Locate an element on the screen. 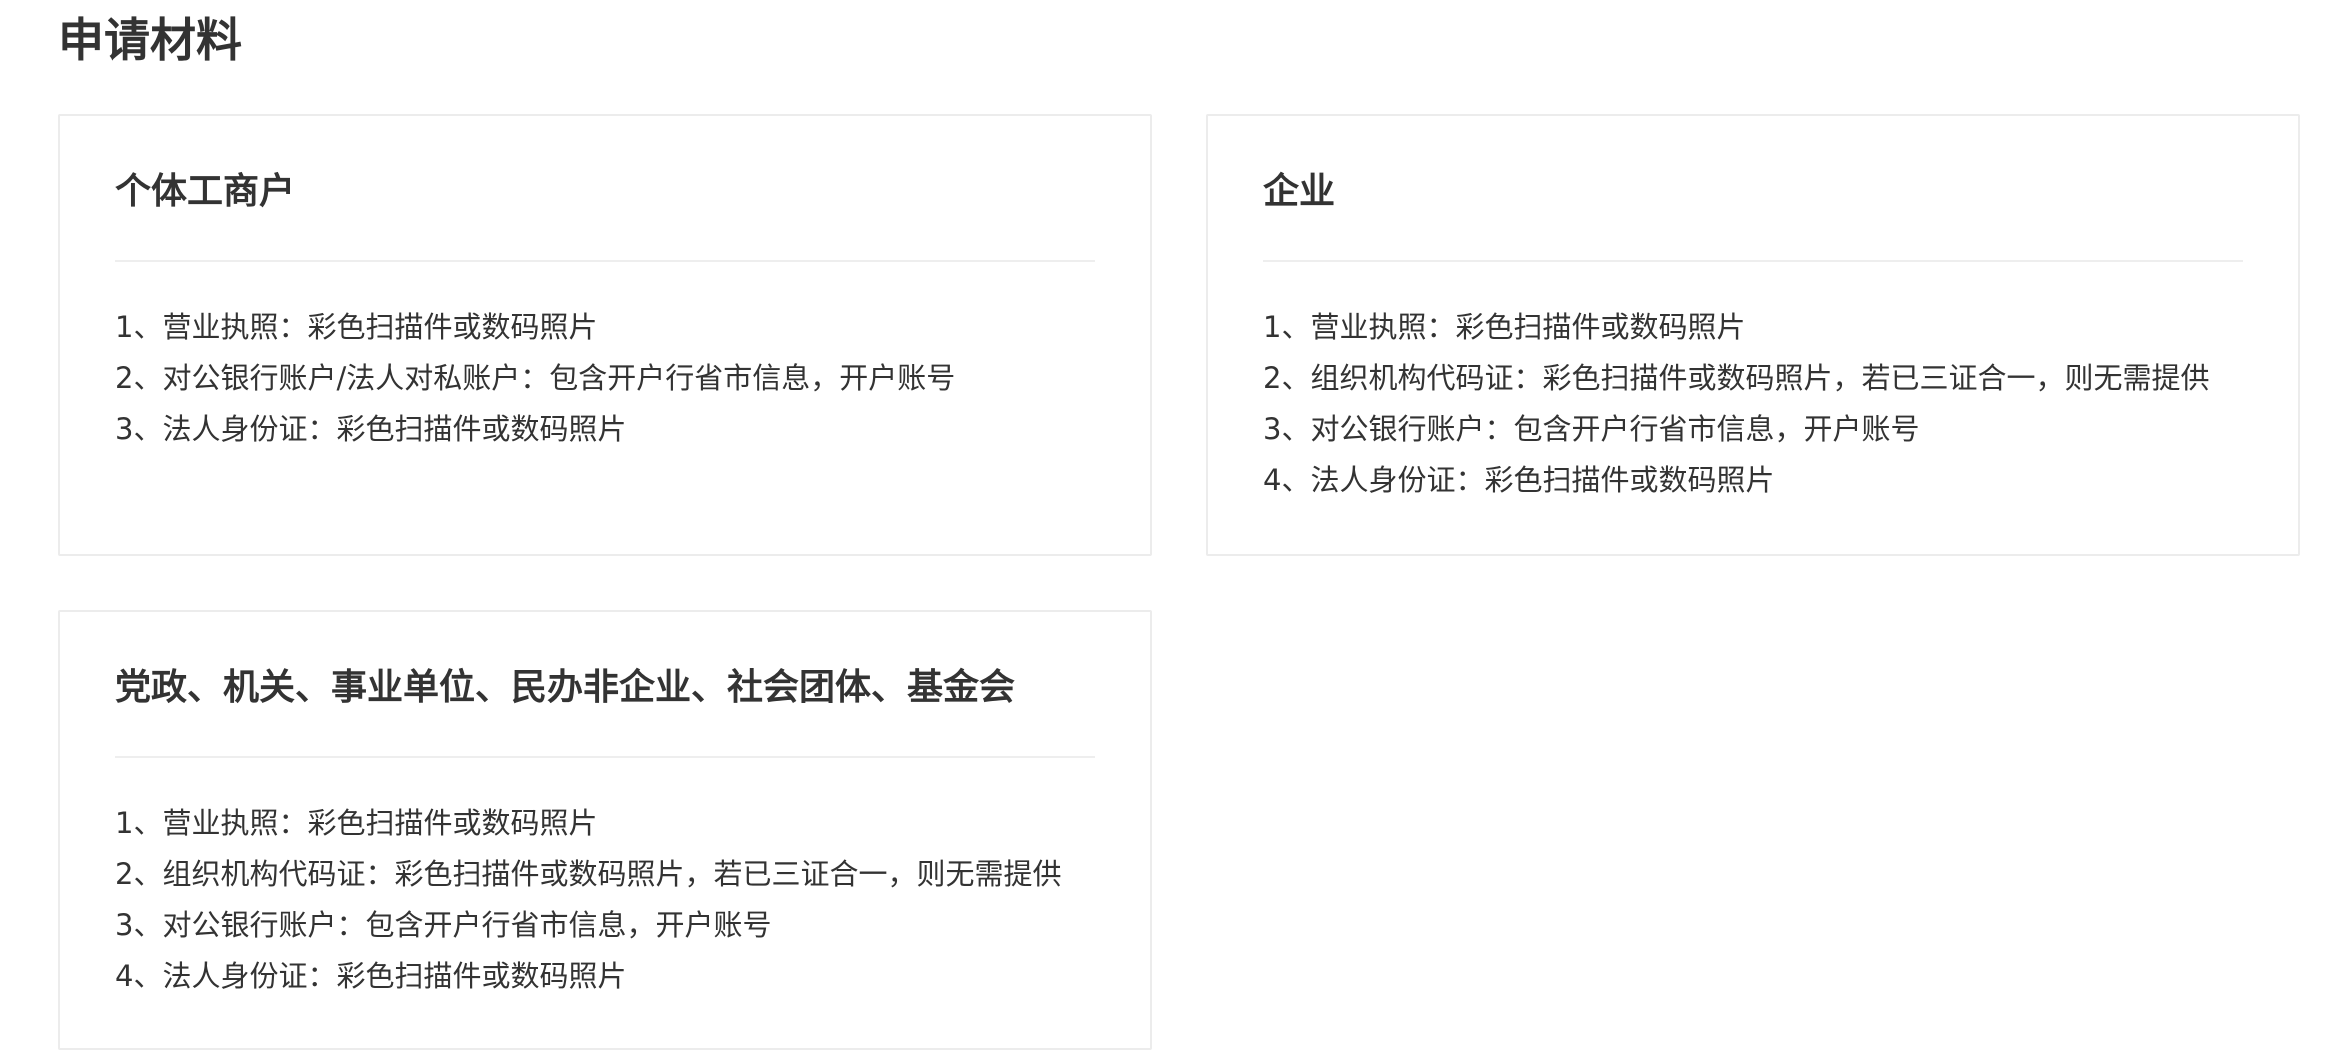  page-title: 申请材料 is located at coordinates (150, 40).